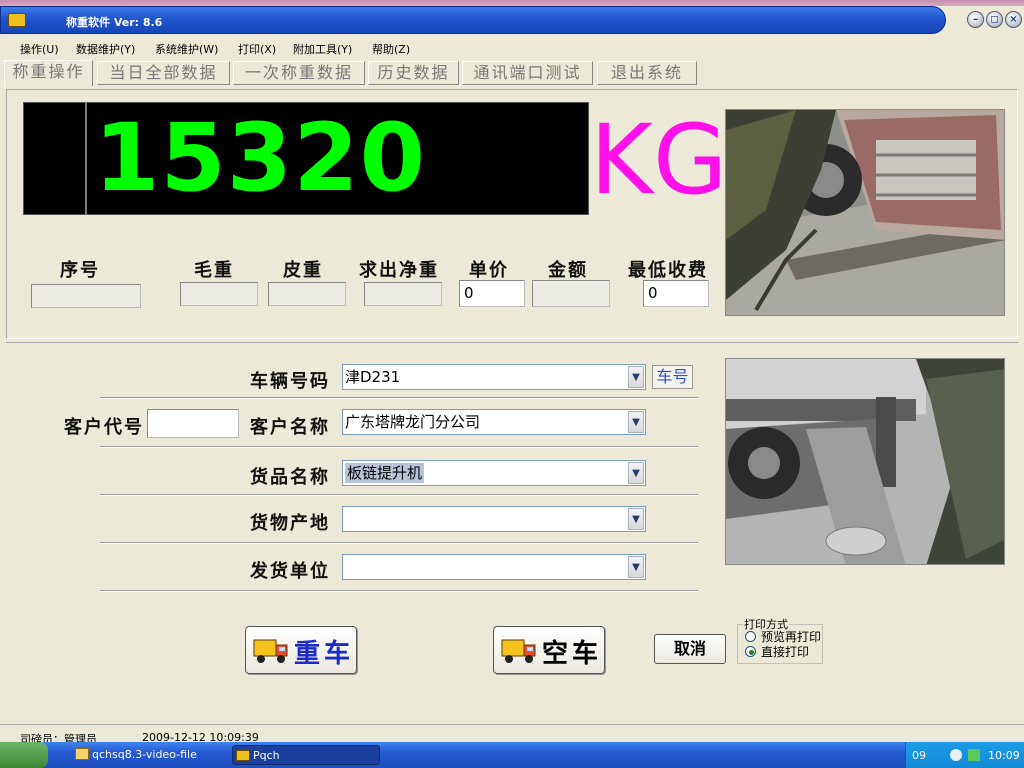  I want to click on folder-icon, so click(82, 754).